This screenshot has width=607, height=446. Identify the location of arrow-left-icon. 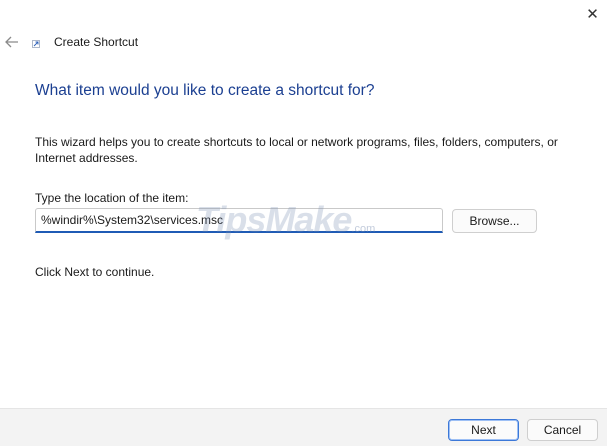
(11, 42).